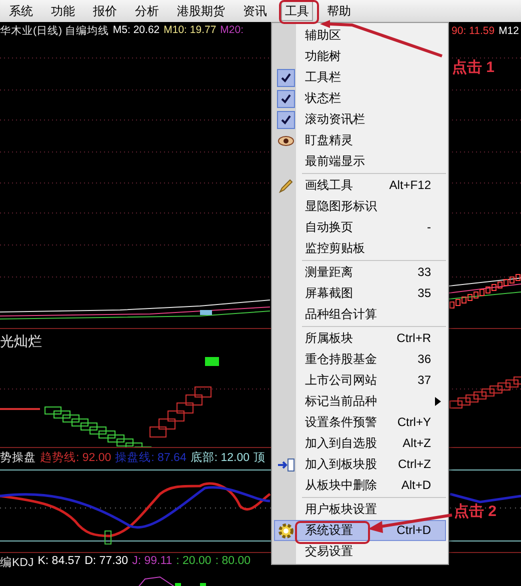  What do you see at coordinates (201, 11) in the screenshot?
I see `menu-bar-item: 港股期货` at bounding box center [201, 11].